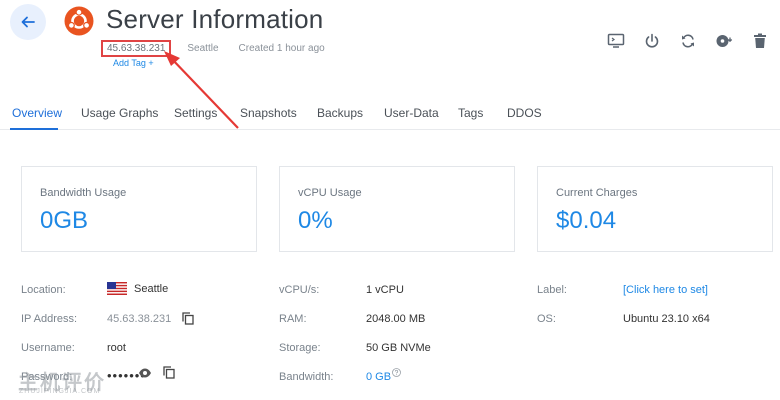 The width and height of the screenshot is (780, 400). Describe the element at coordinates (315, 220) in the screenshot. I see `card-value: 0%` at that location.